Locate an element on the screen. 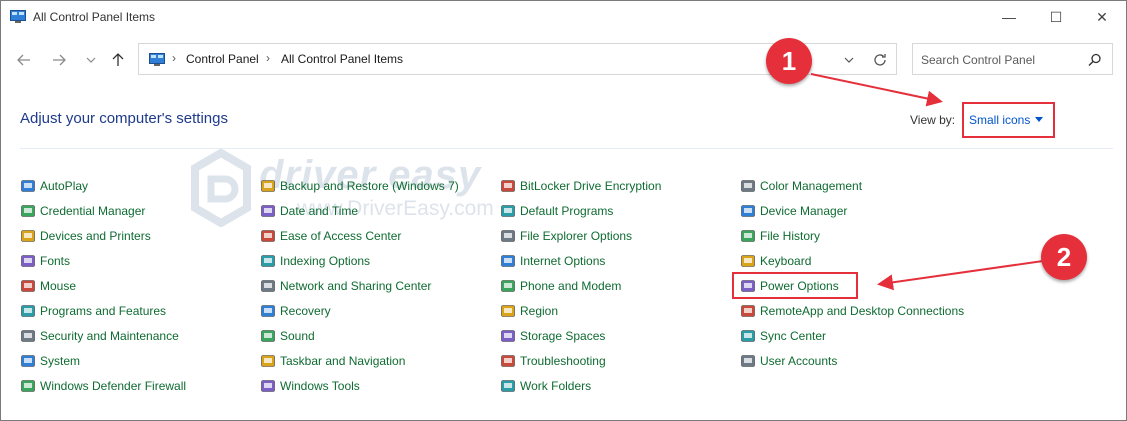  control-panel-item: Date and Time is located at coordinates (309, 211).